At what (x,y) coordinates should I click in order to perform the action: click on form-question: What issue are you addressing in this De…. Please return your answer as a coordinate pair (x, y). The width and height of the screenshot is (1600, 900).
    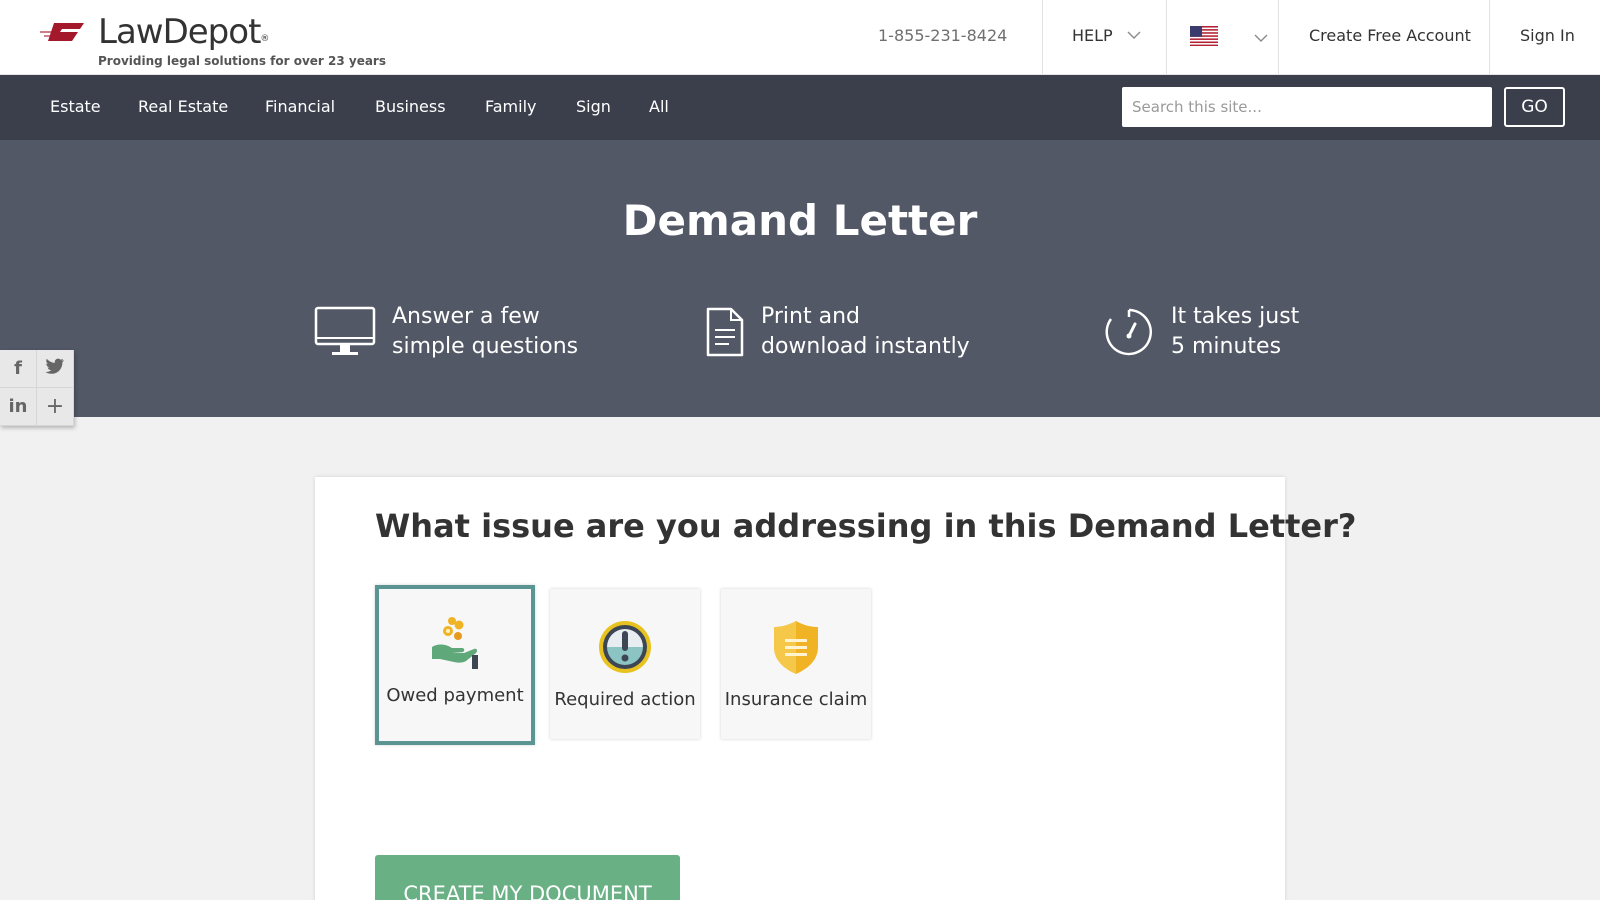
    Looking at the image, I should click on (866, 526).